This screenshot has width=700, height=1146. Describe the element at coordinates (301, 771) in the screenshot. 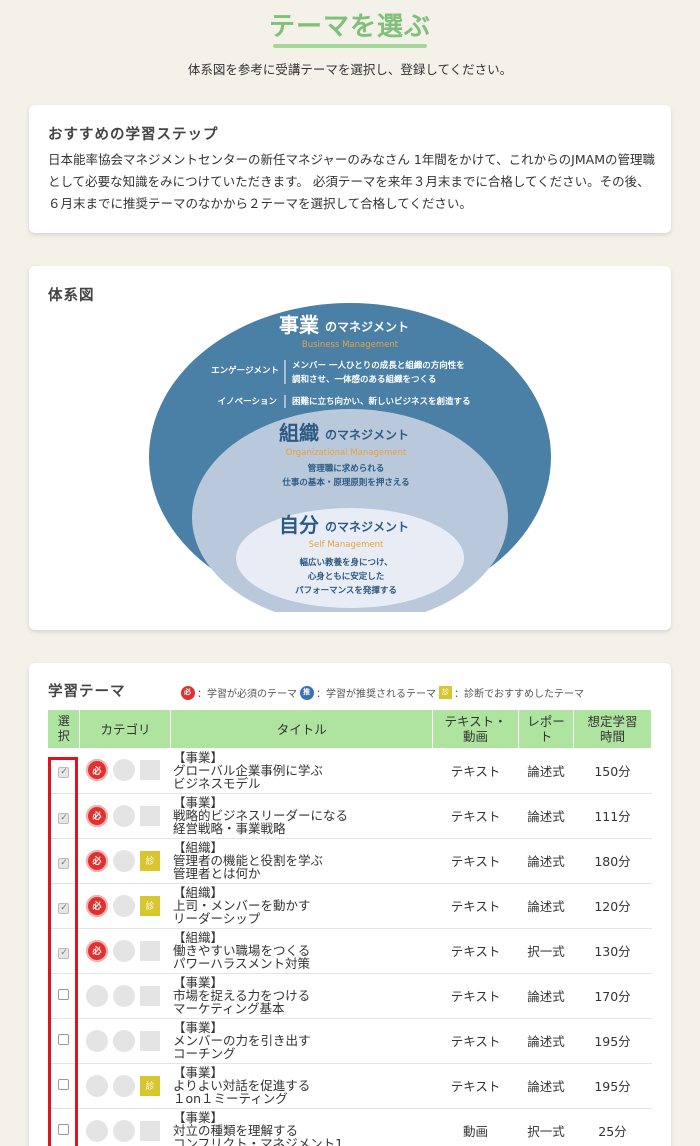

I see `title-cell: 【事業】 グローバル企業事例に学ぶ ビジネスモデル` at that location.